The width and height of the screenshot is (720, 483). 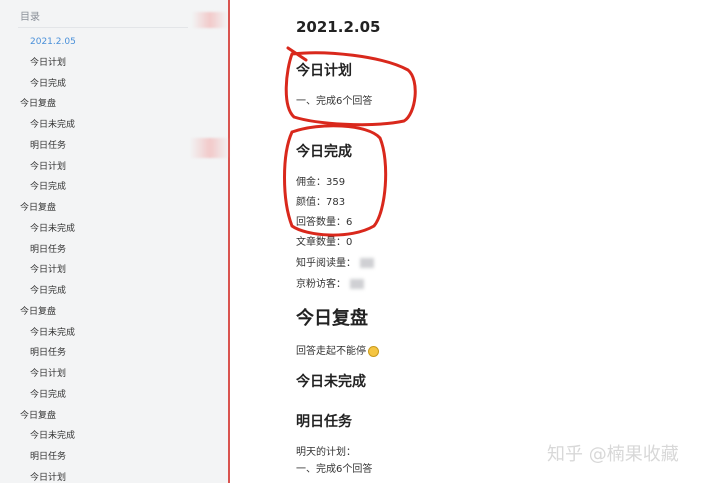 What do you see at coordinates (324, 242) in the screenshot?
I see `articles-line: 文章数量：0` at bounding box center [324, 242].